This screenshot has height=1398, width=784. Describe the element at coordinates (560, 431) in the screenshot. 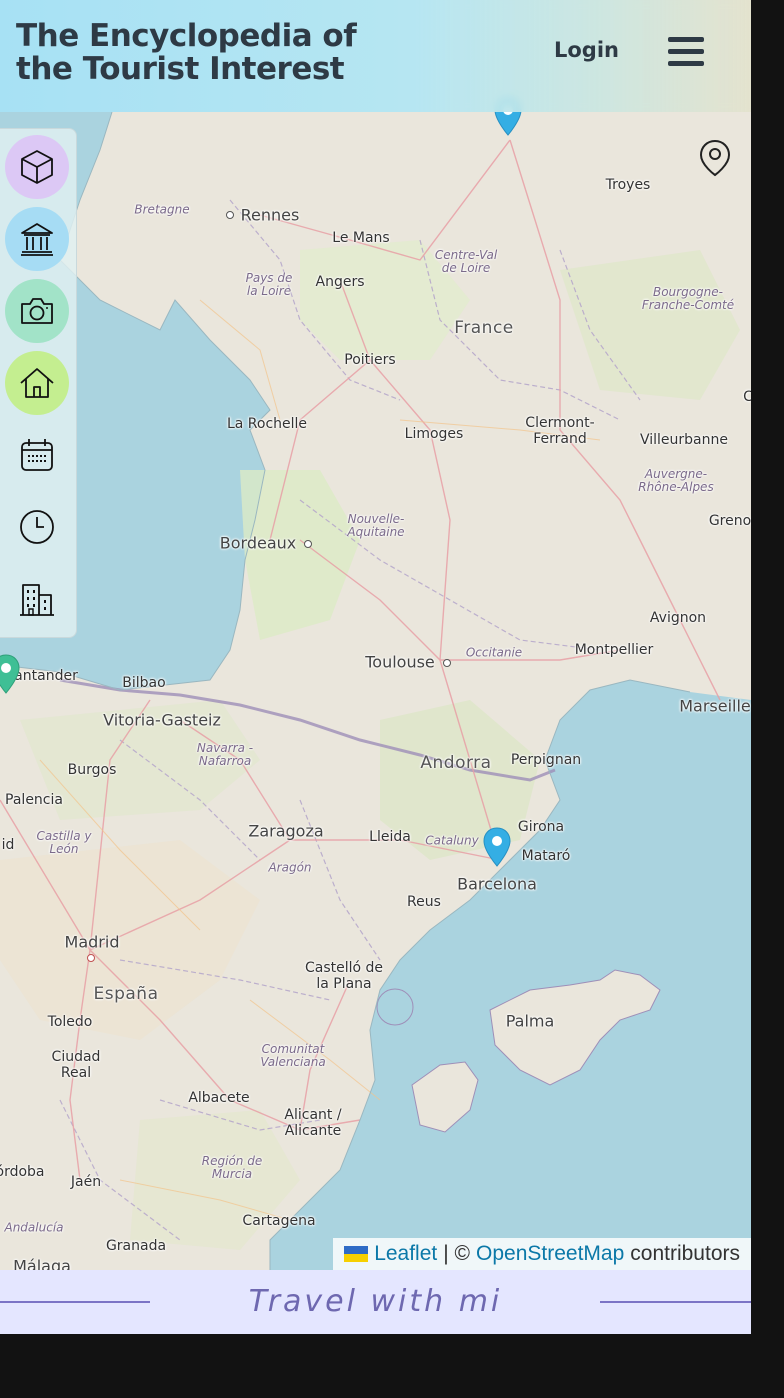

I see `map-label: Clermont-Ferrand` at that location.